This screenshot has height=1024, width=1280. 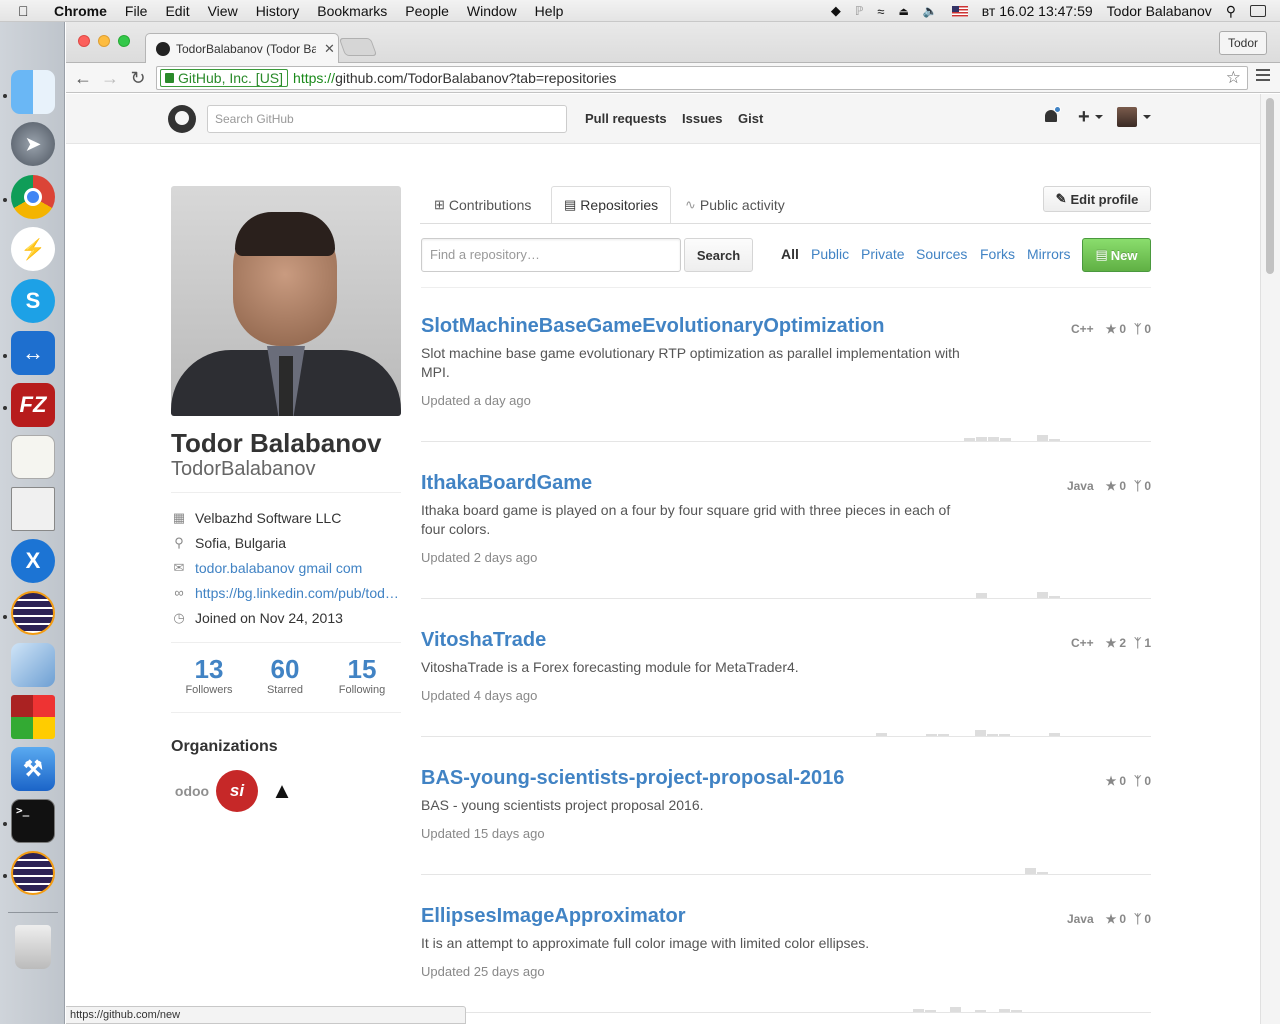 What do you see at coordinates (33, 561) in the screenshot?
I see `xcode-x-icon: X` at bounding box center [33, 561].